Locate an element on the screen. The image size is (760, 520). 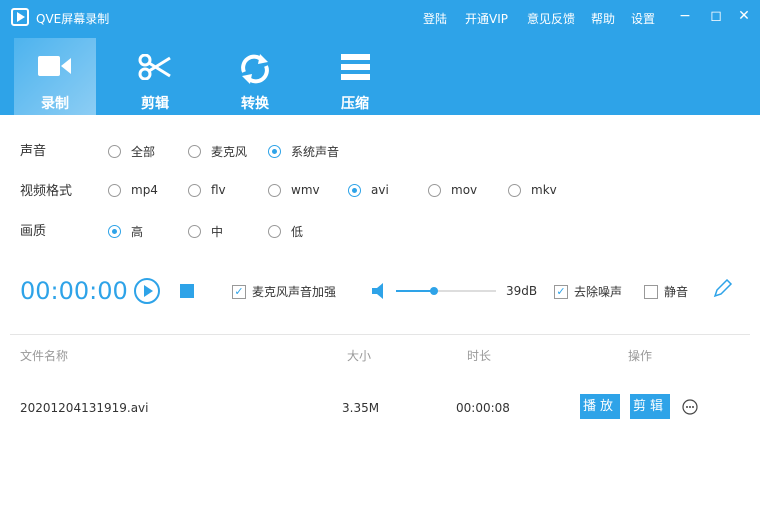
volume-slider is located at coordinates (446, 291).